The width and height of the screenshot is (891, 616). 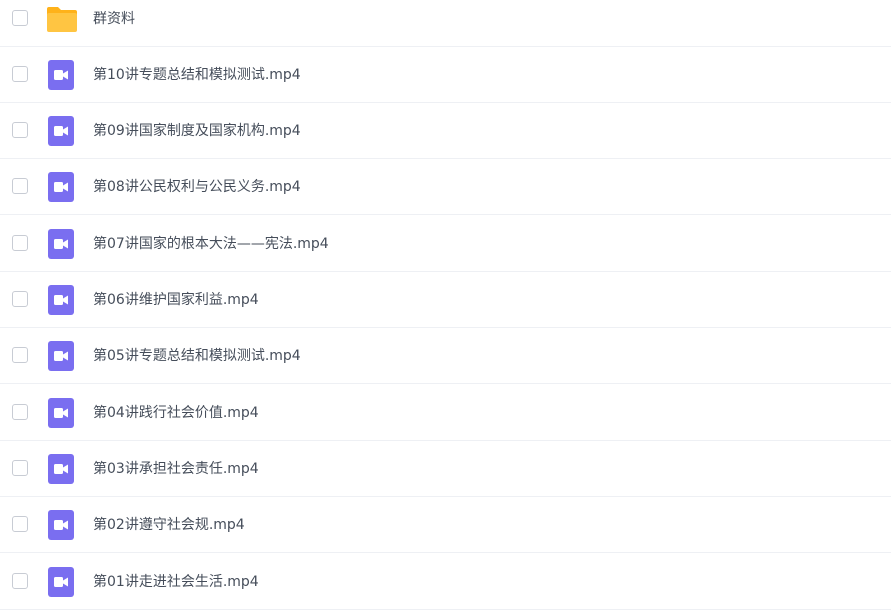 I want to click on list-item: 第04讲践行社会价值.mp4, so click(x=445, y=413).